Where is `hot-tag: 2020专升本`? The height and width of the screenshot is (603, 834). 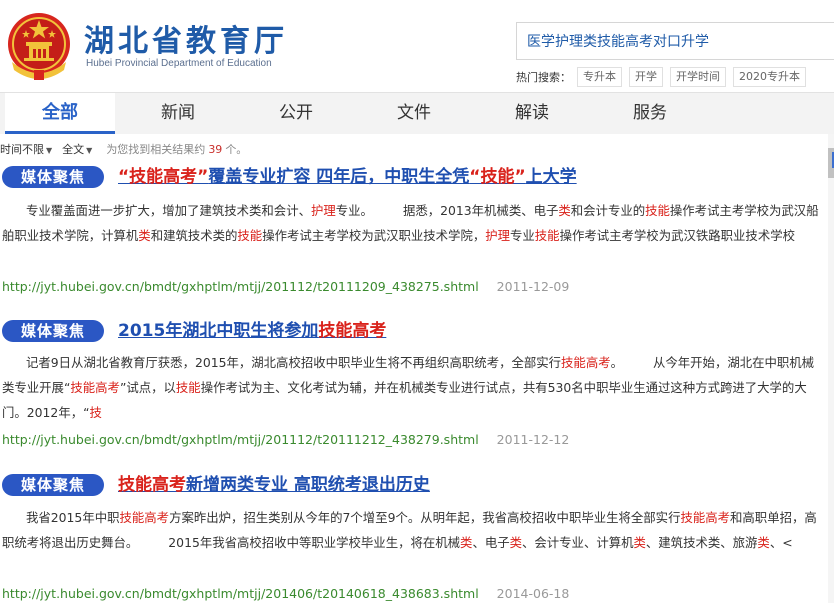
hot-tag: 2020专升本 is located at coordinates (769, 77).